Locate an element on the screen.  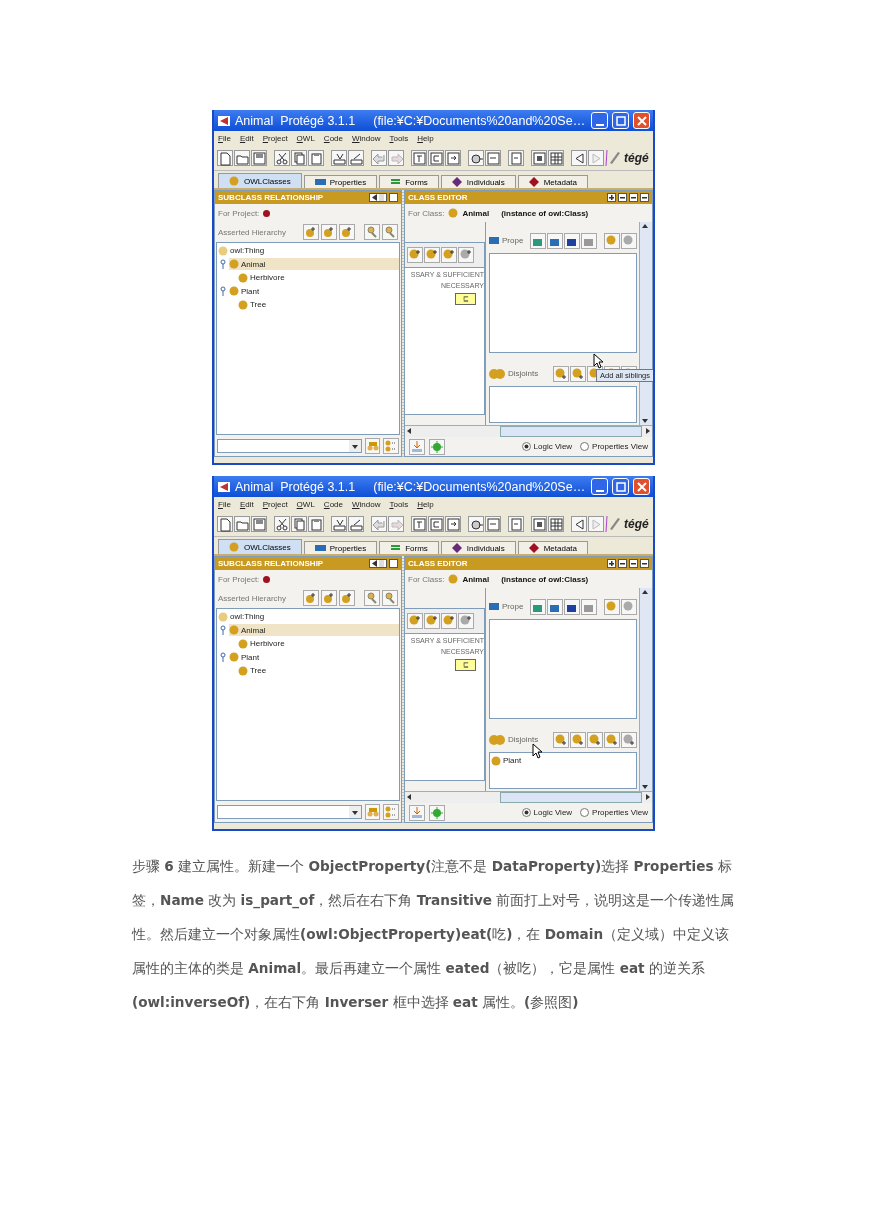
vertical-scrollbar is located at coordinates (645, 689).